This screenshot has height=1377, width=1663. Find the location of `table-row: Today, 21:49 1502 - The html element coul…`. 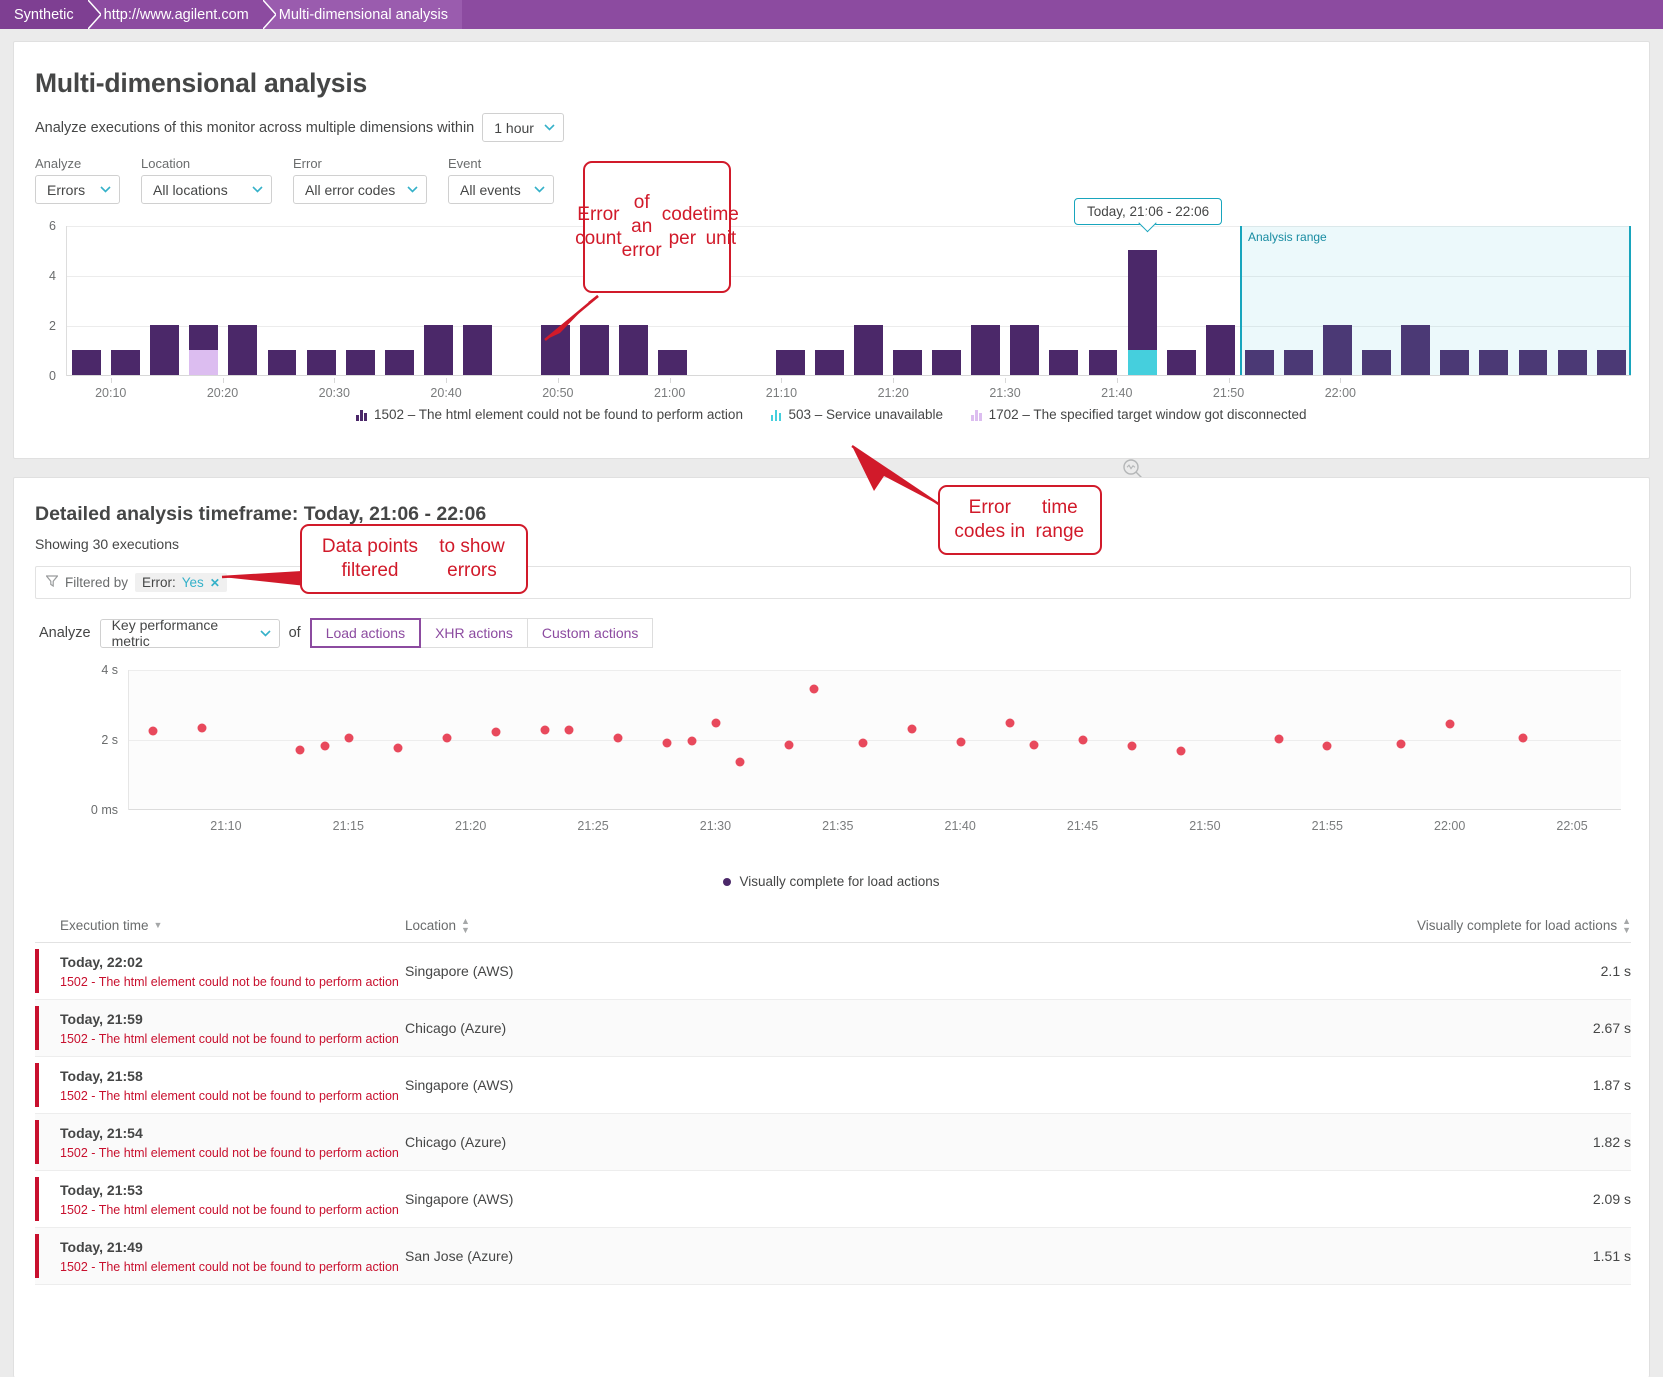

table-row: Today, 21:49 1502 - The html element coul… is located at coordinates (833, 1256).